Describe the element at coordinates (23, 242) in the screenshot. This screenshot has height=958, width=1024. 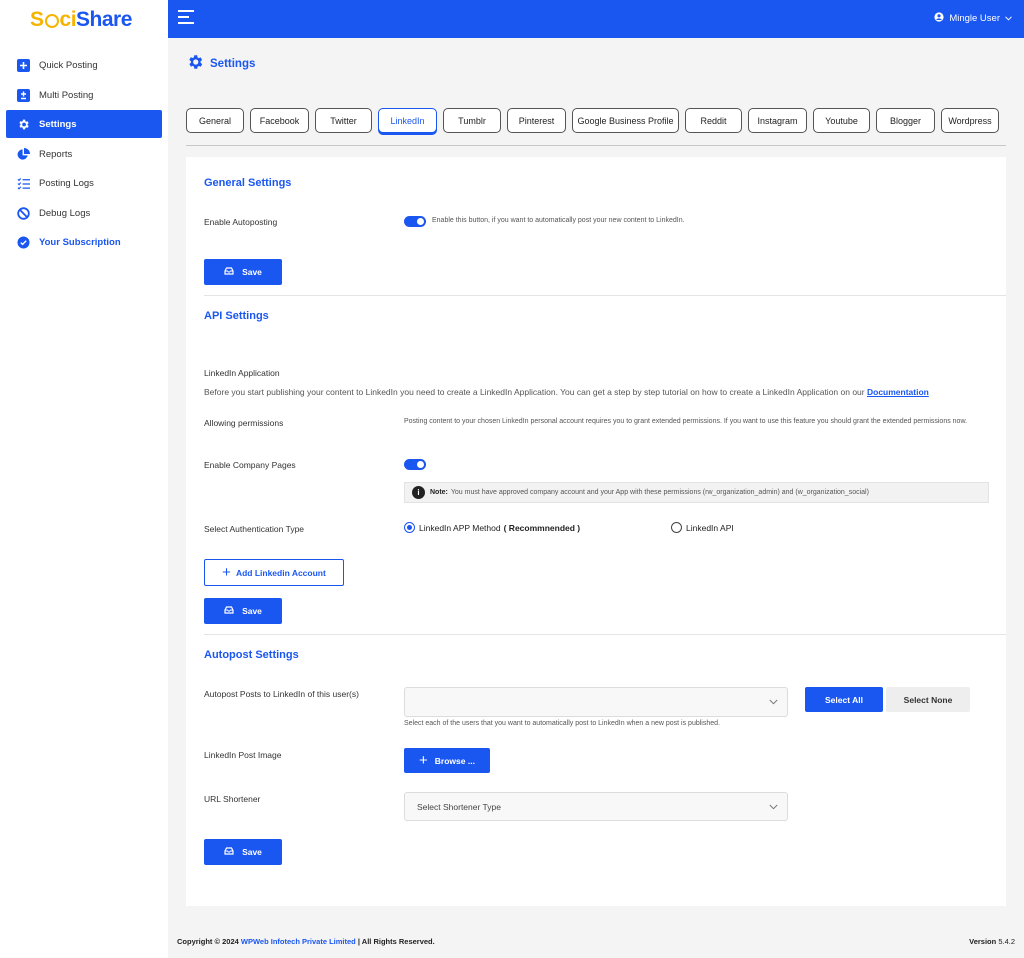
I see `verified-badge-icon` at that location.